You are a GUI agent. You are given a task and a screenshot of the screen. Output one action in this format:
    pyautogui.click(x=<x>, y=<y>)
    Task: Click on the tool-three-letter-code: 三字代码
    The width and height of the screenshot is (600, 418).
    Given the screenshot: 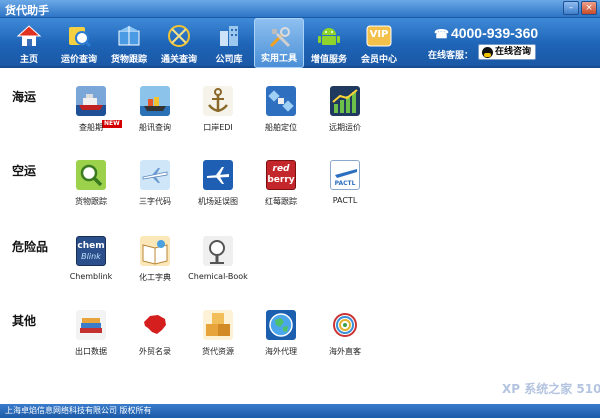 What is the action you would take?
    pyautogui.click(x=155, y=188)
    